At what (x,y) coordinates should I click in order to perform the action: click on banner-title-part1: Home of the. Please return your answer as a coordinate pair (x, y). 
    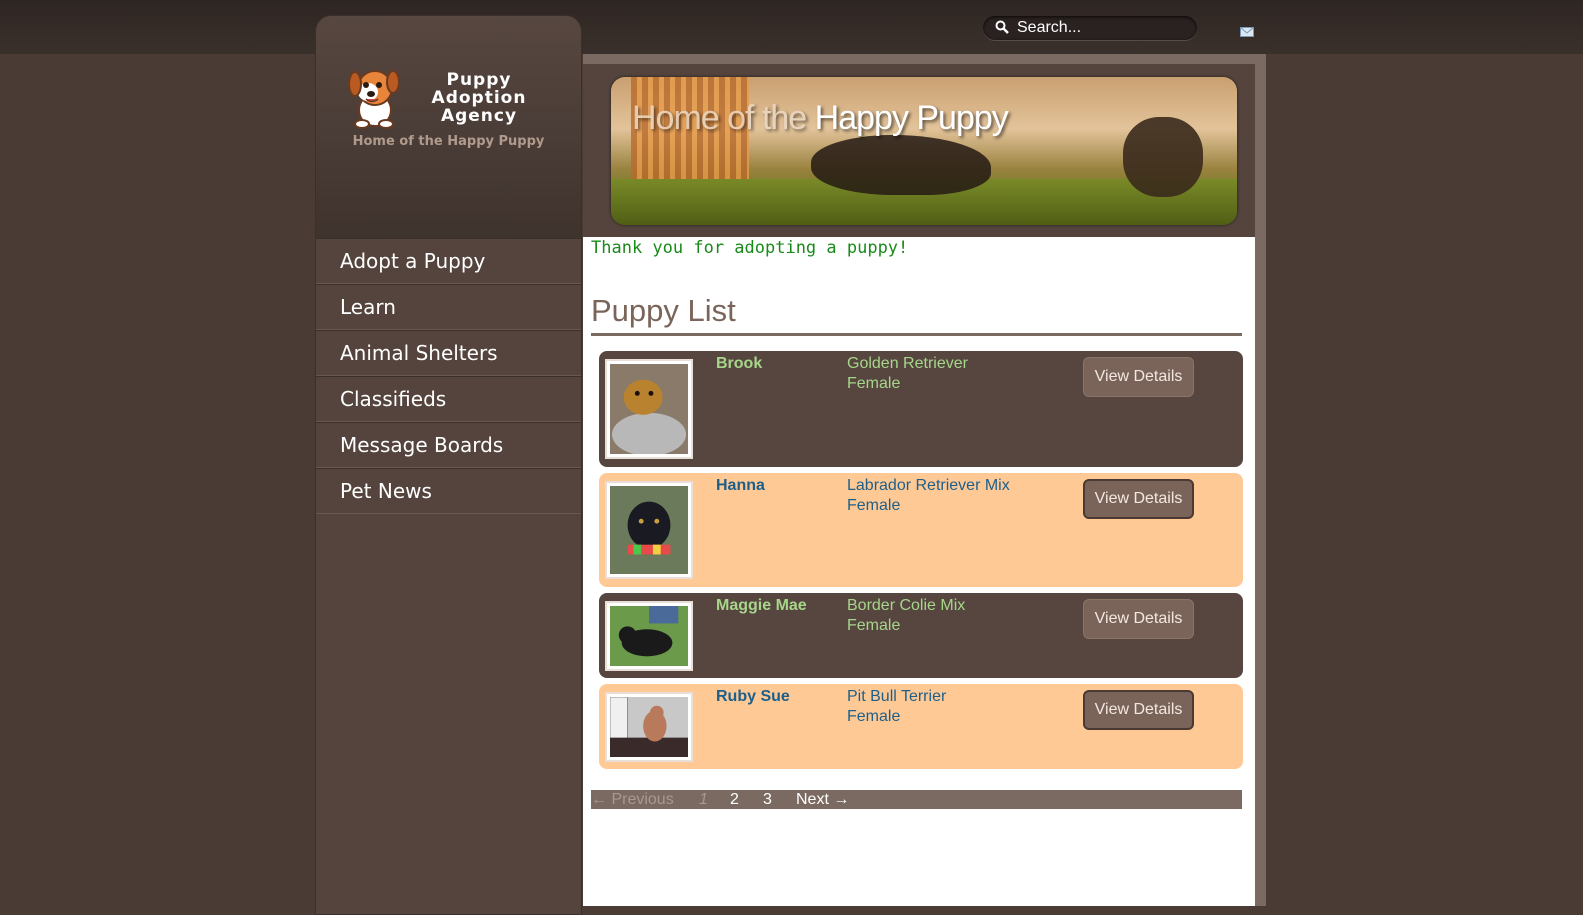
    Looking at the image, I should click on (723, 118).